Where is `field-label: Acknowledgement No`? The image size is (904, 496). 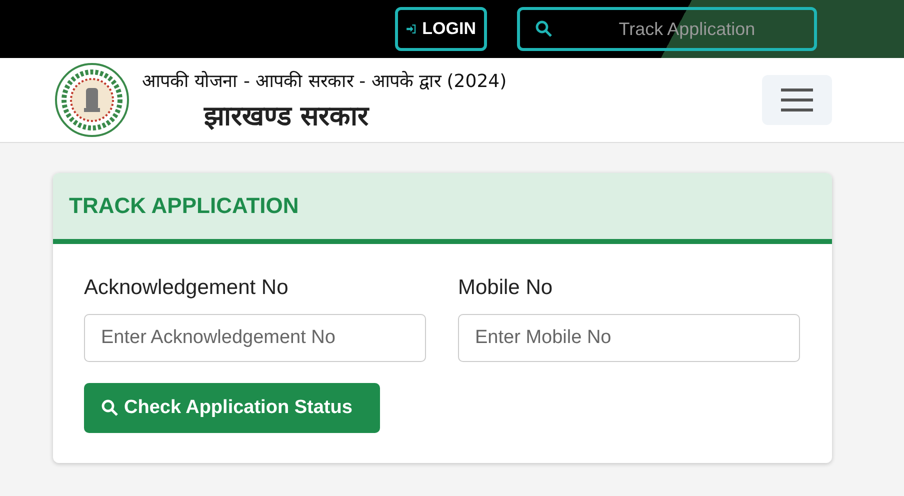 field-label: Acknowledgement No is located at coordinates (187, 288).